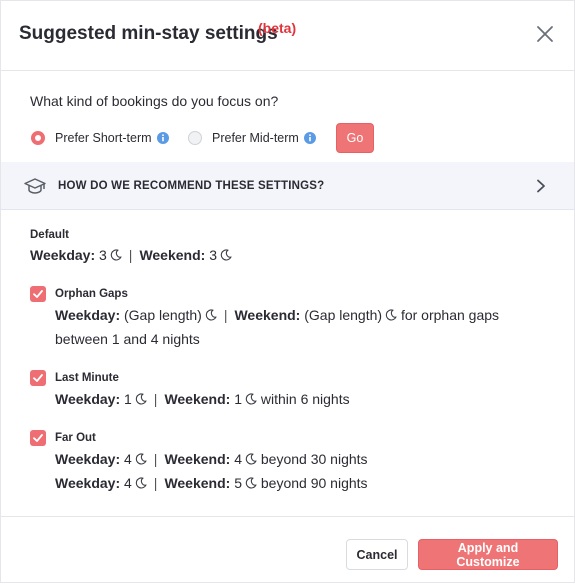 The image size is (575, 584). What do you see at coordinates (255, 138) in the screenshot?
I see `radio-mid-term-label: Prefer Mid-term` at bounding box center [255, 138].